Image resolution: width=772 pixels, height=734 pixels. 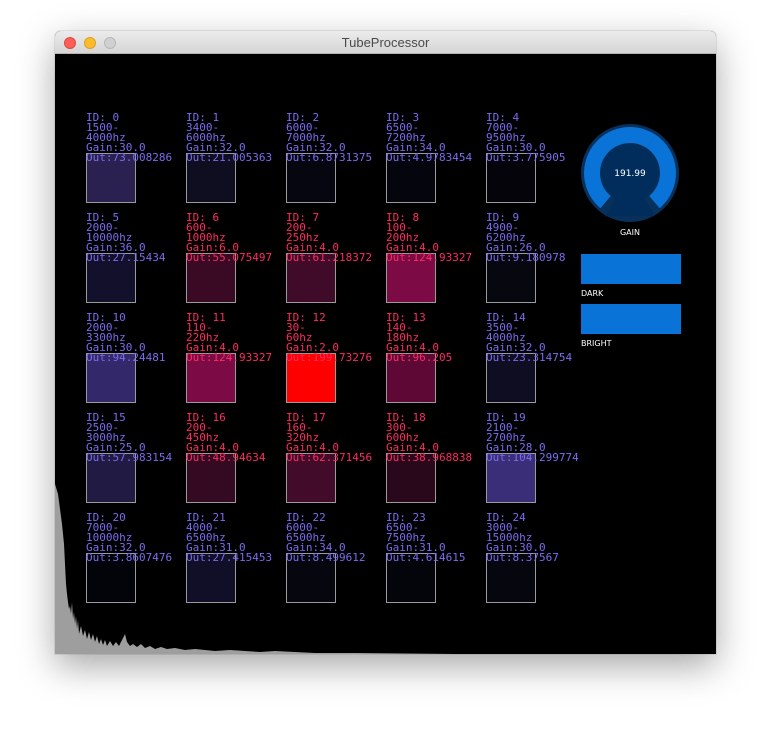 I want to click on band-label: ID: 1 3400- 6000hz Gain:32.0 Out:21.005363, so click(x=229, y=138).